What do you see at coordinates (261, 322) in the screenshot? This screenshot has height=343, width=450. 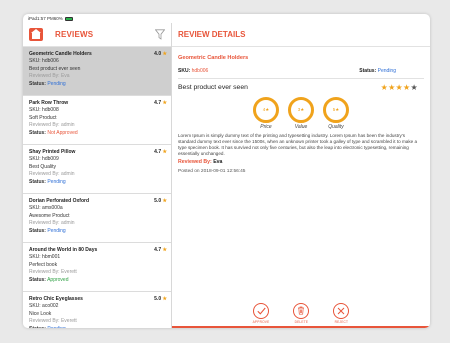 I see `approve-label: APPROVE` at bounding box center [261, 322].